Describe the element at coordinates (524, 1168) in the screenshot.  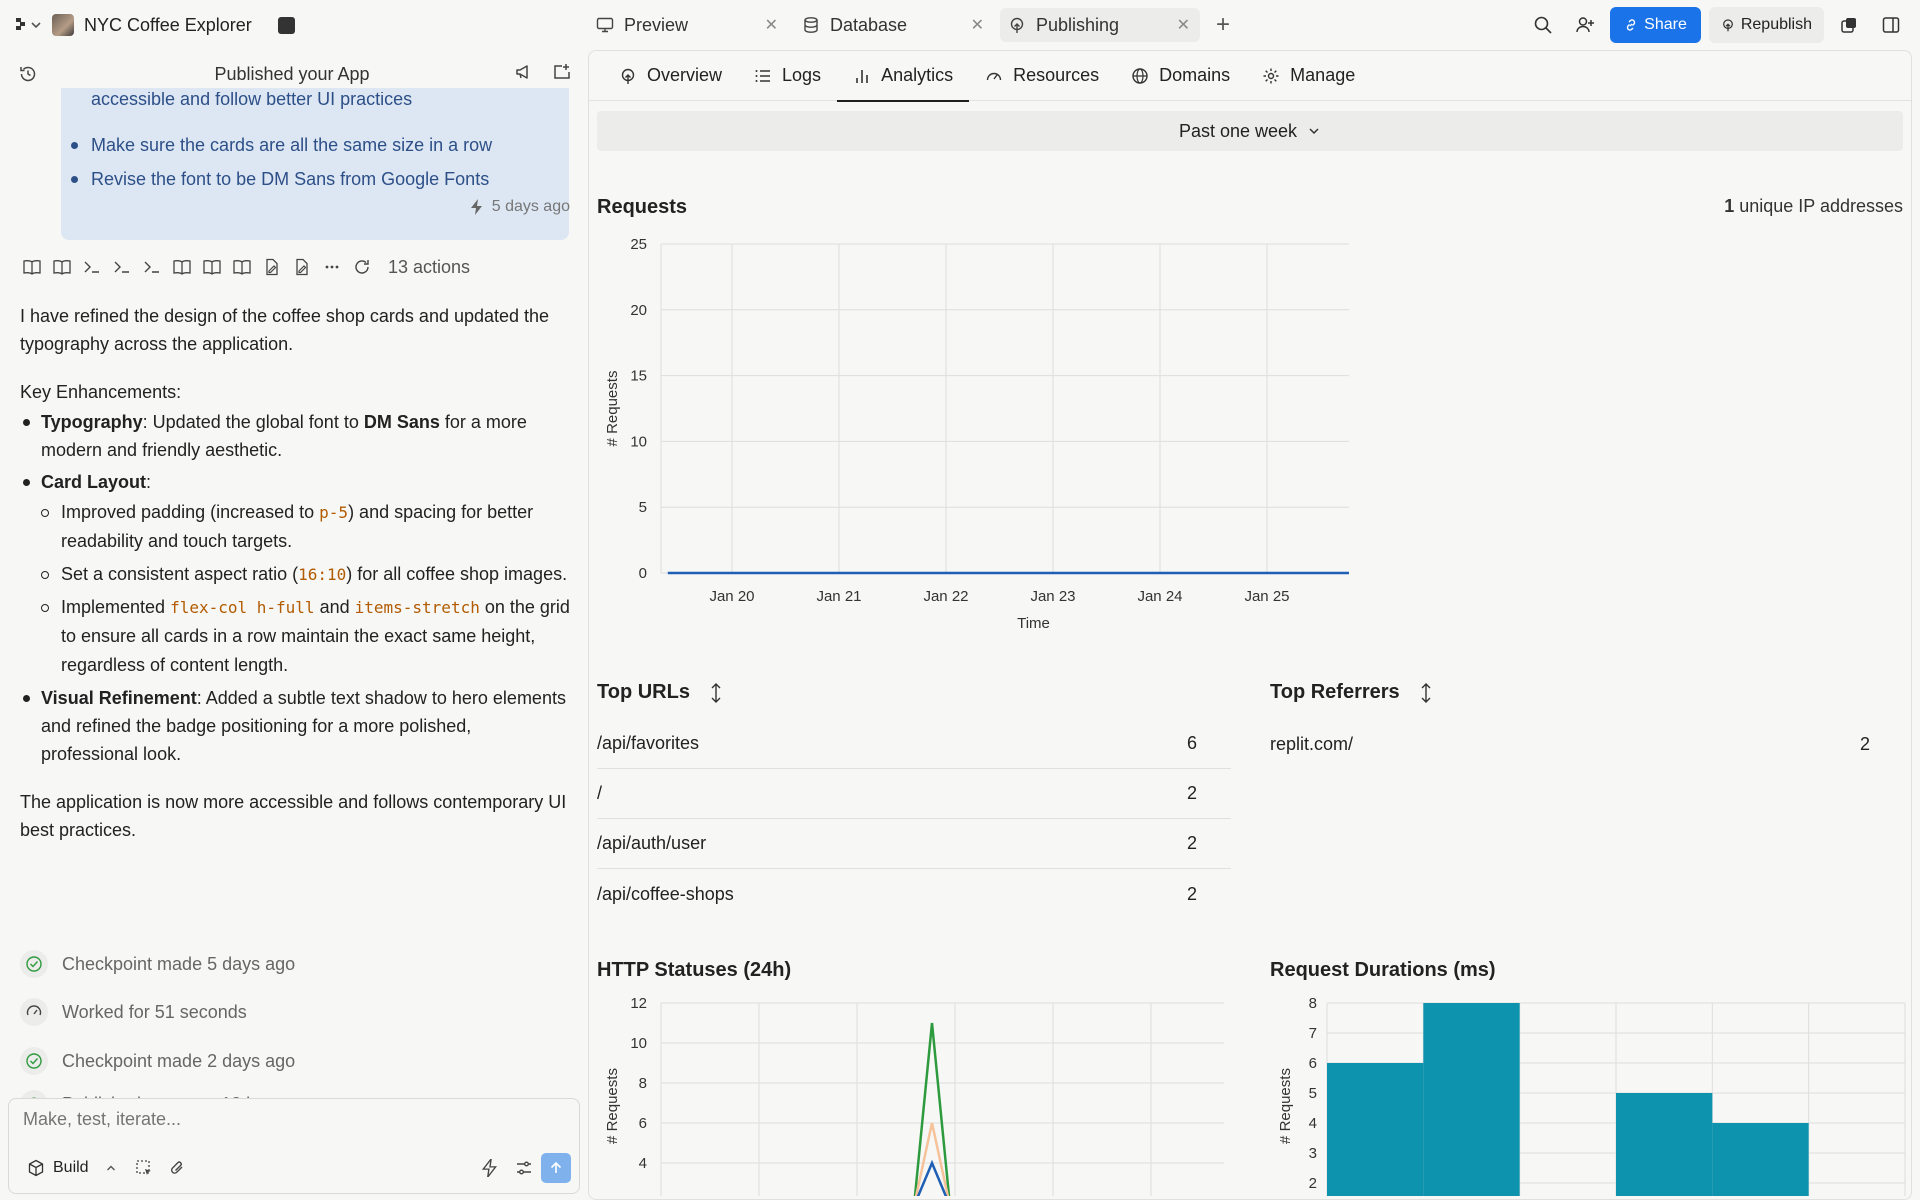
I see `settings-sliders-icon` at that location.